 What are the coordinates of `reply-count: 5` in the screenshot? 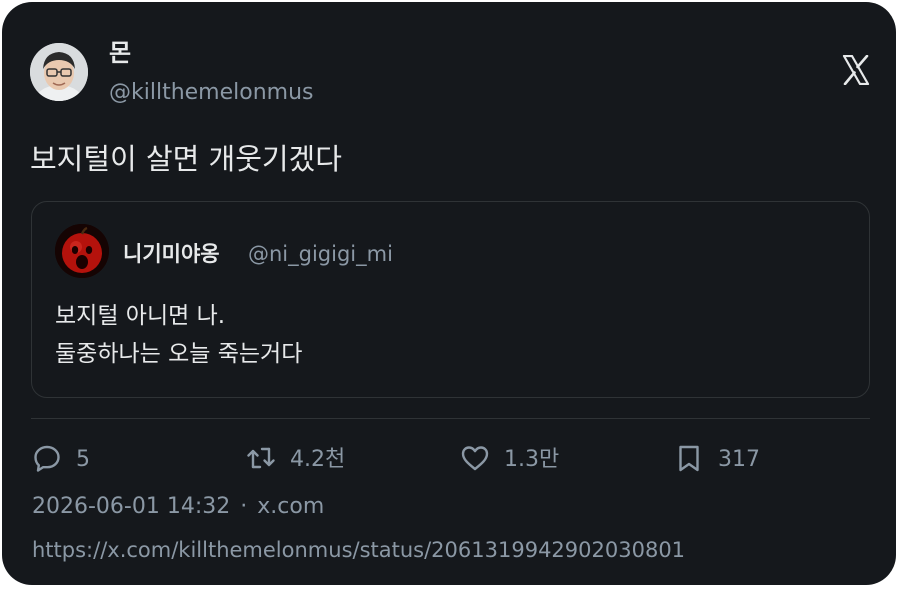 It's located at (83, 459).